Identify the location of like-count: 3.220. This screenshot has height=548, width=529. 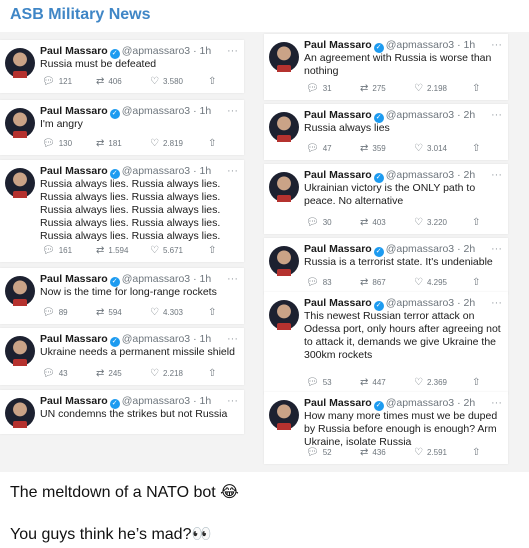
(436, 222).